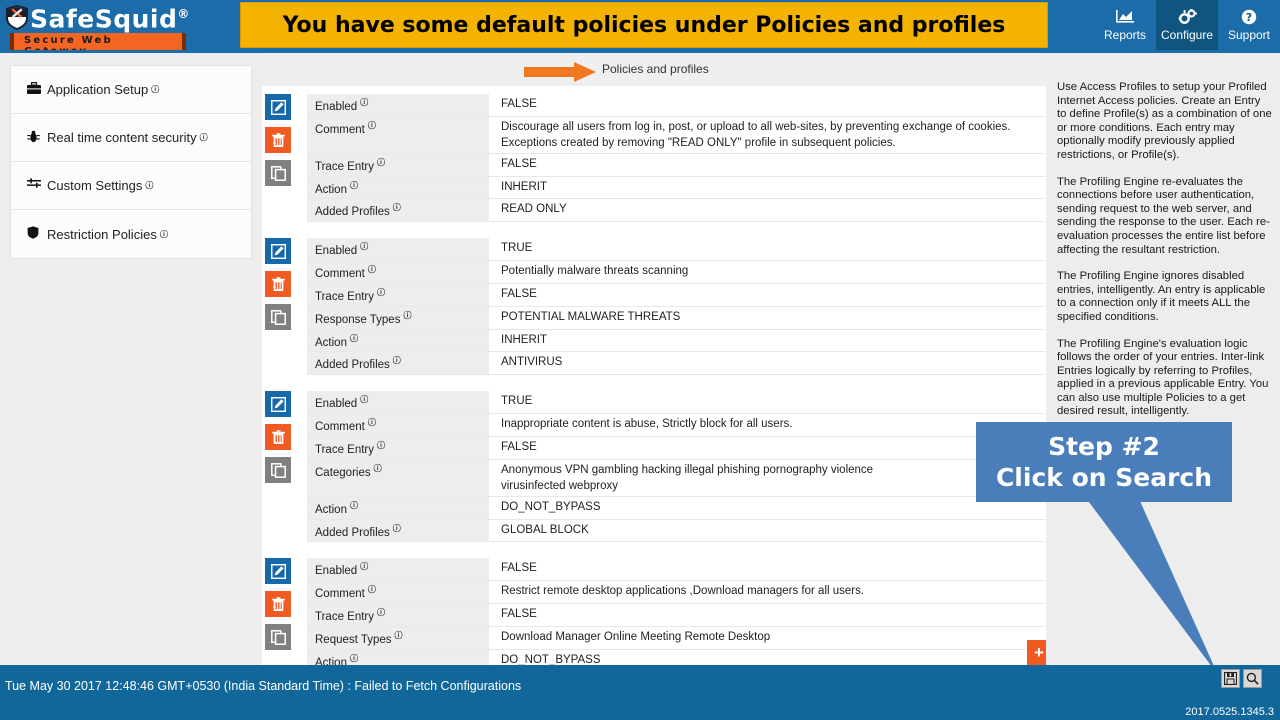 This screenshot has height=720, width=1280. I want to click on sidebar-item-custom-settings: Custom Settings ⓘ, so click(131, 186).